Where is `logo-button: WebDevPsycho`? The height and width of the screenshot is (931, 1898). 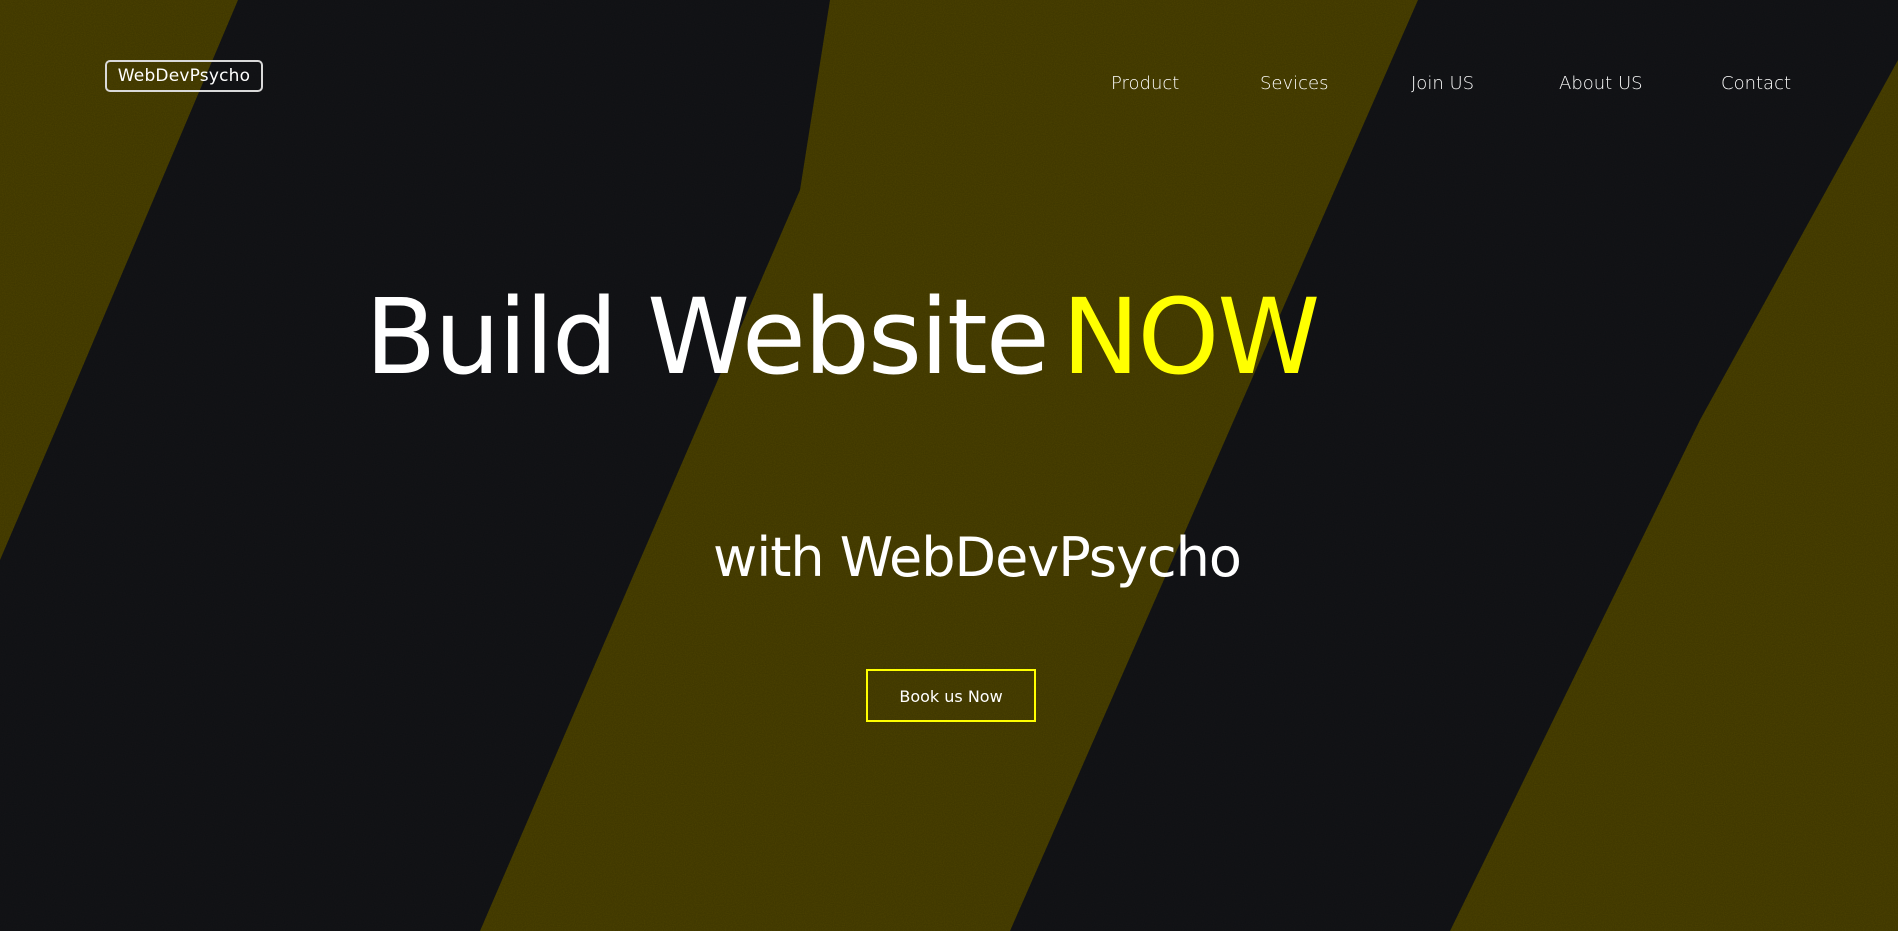 logo-button: WebDevPsycho is located at coordinates (184, 76).